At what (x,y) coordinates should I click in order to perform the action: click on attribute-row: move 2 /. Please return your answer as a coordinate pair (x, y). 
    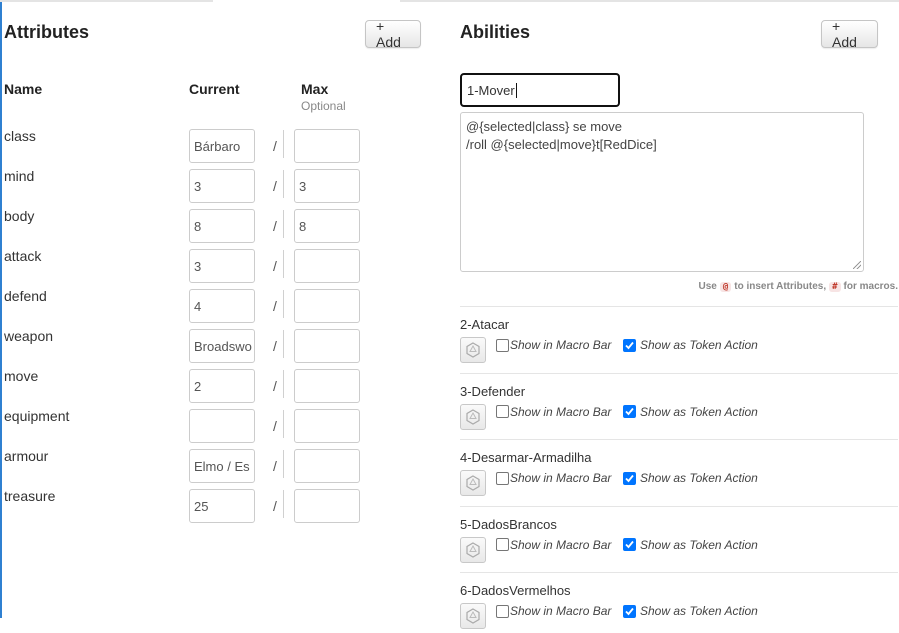
    Looking at the image, I should click on (200, 385).